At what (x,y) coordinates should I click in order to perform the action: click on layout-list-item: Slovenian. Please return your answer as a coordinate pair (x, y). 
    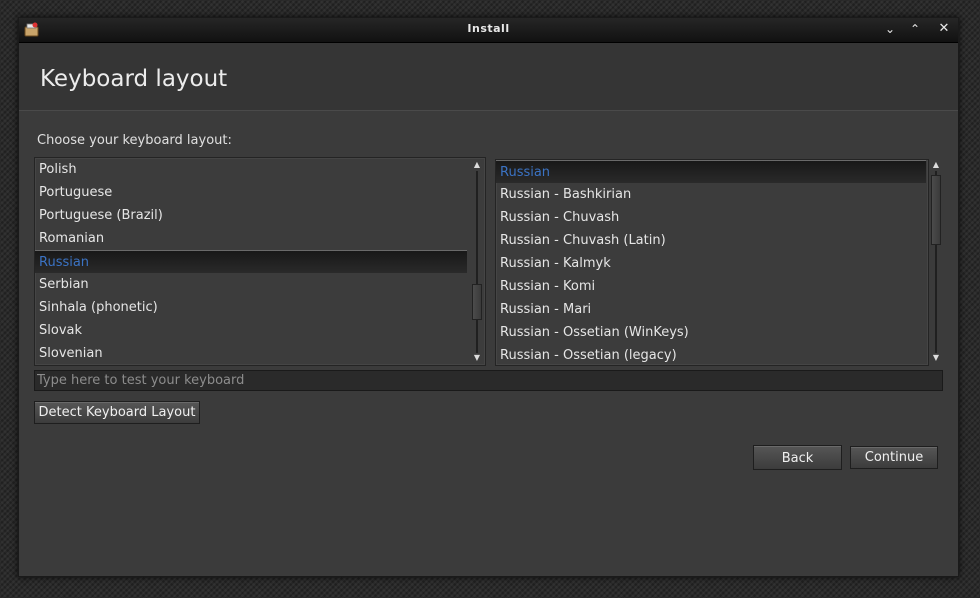
    Looking at the image, I should click on (251, 353).